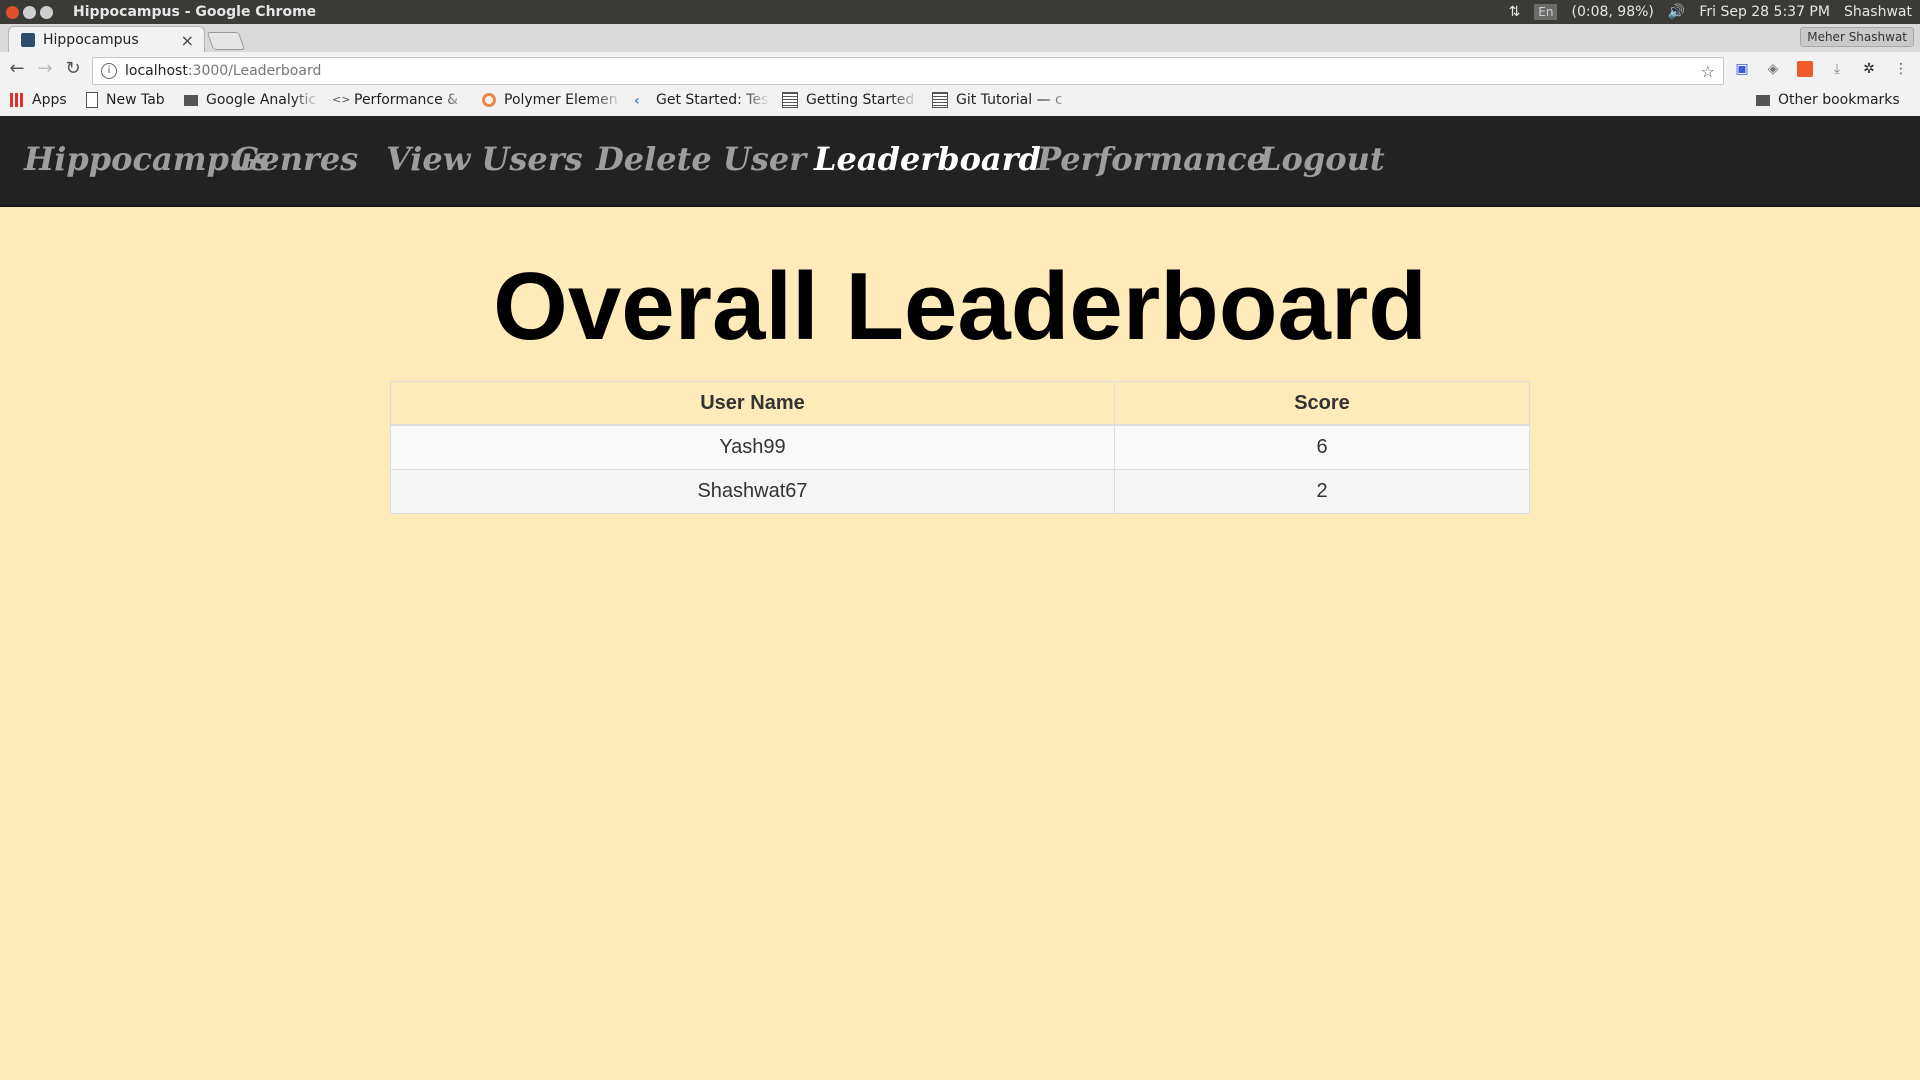  Describe the element at coordinates (860, 100) in the screenshot. I see `bookmark-label: Getting Started` at that location.